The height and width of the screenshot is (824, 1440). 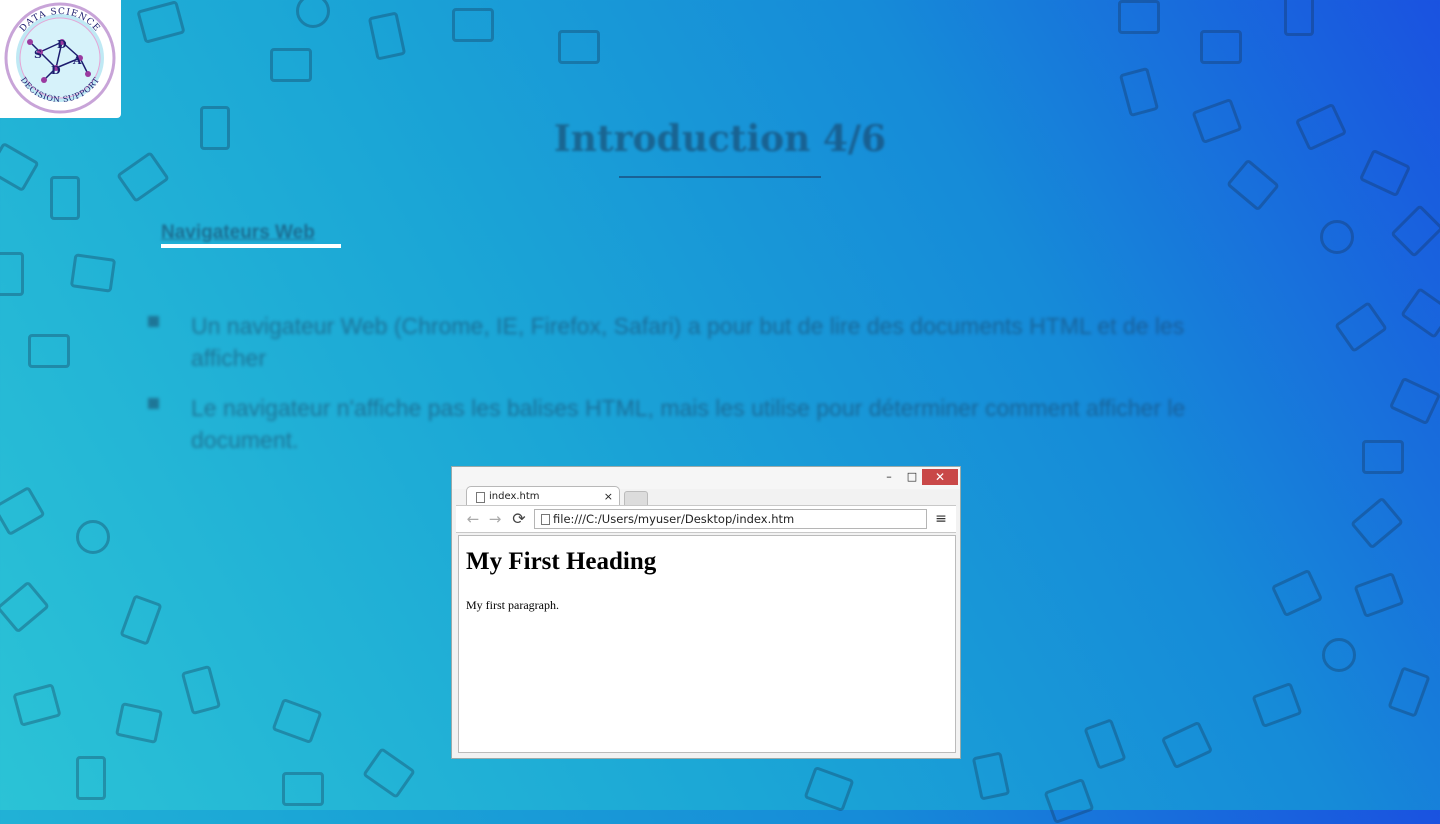 What do you see at coordinates (251, 246) in the screenshot?
I see `subtitle-underline` at bounding box center [251, 246].